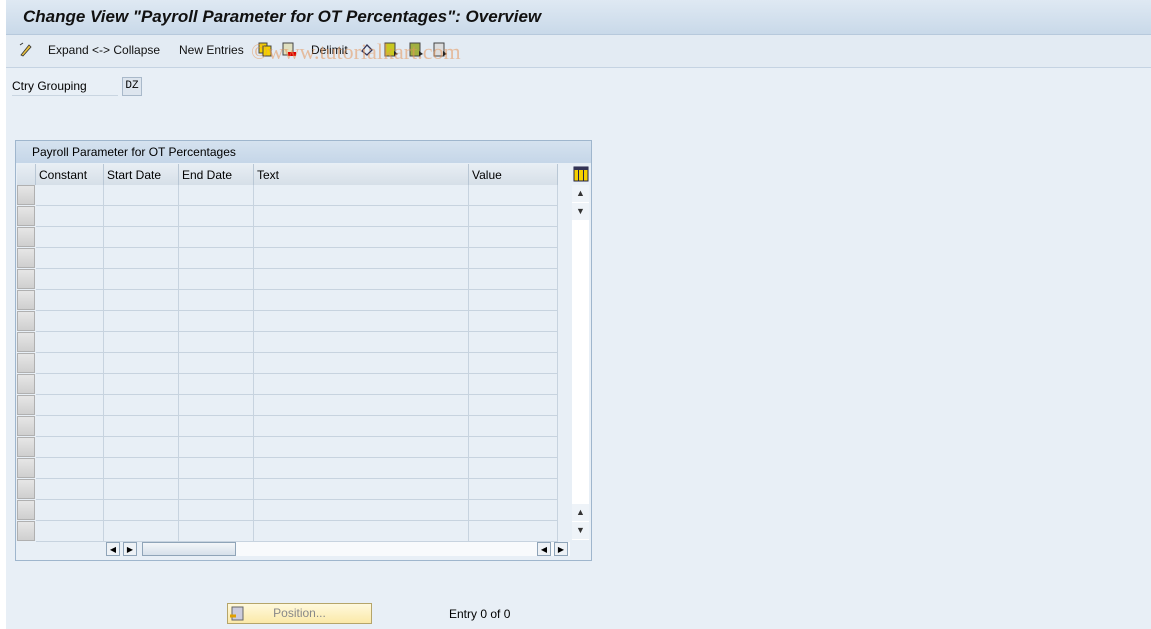  I want to click on horizontal-scroll-thumb, so click(189, 549).